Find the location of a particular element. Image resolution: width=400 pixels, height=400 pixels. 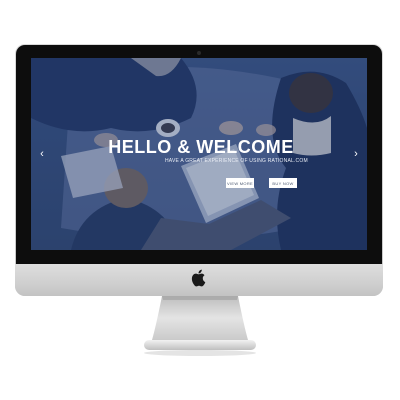

chevron-right-icon: › is located at coordinates (356, 153).